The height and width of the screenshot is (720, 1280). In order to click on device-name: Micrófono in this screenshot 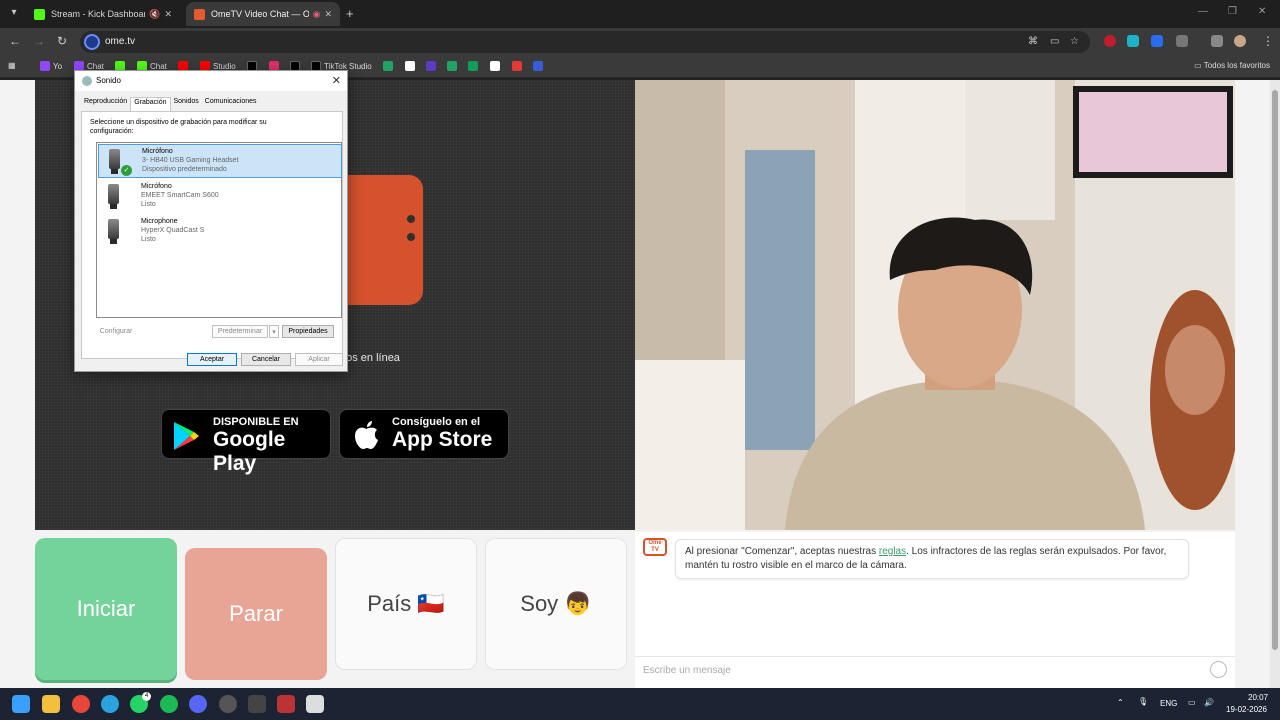, I will do `click(157, 151)`.